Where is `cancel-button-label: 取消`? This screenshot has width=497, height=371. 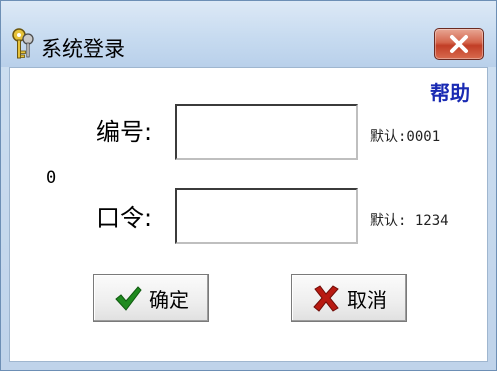 cancel-button-label: 取消 is located at coordinates (367, 299).